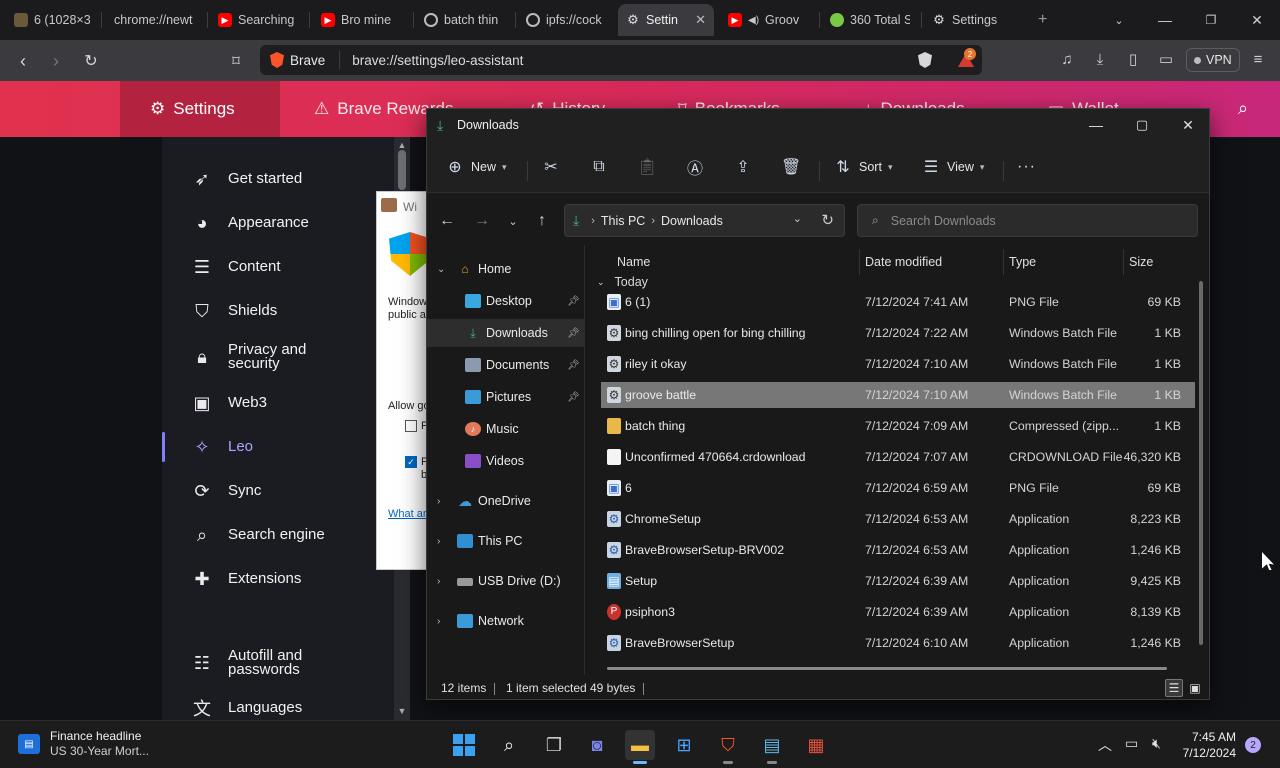 This screenshot has width=1280, height=768. What do you see at coordinates (407, 514) in the screenshot?
I see `dialog-help-link: What ar` at bounding box center [407, 514].